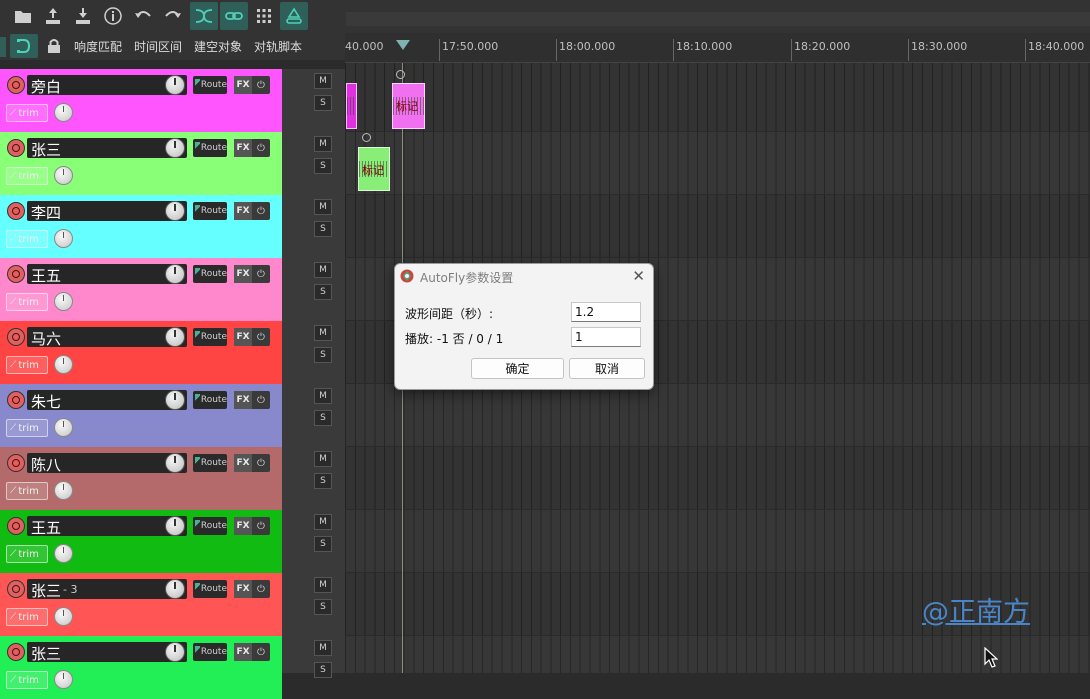 The height and width of the screenshot is (699, 1090). What do you see at coordinates (107, 337) in the screenshot?
I see `track-name-field: 马六` at bounding box center [107, 337].